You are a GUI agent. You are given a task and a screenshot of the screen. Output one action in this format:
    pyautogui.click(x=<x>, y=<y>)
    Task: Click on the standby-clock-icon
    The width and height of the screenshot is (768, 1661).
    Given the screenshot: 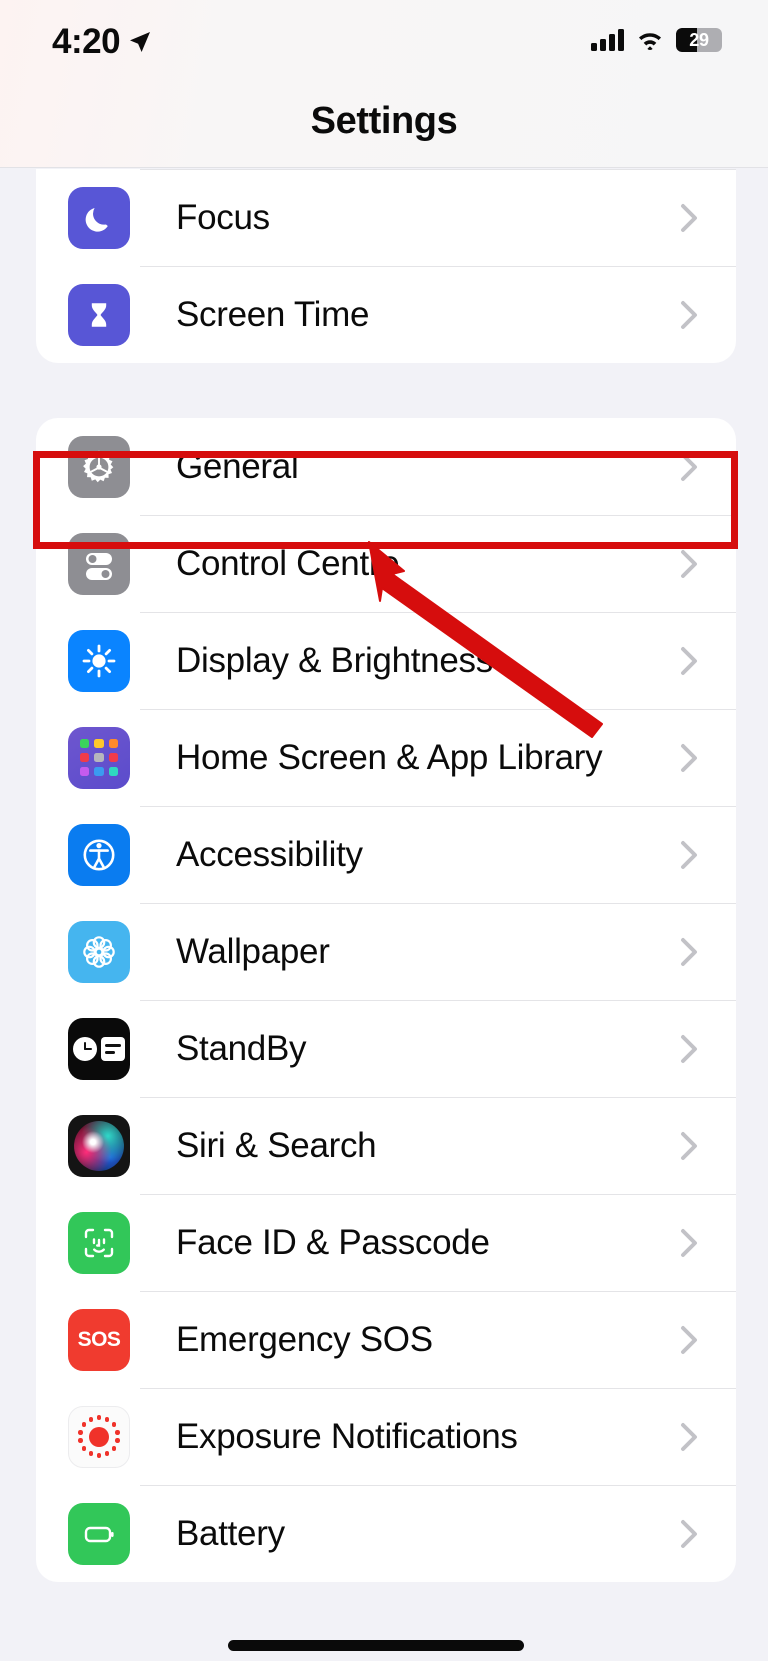 What is the action you would take?
    pyautogui.click(x=99, y=1048)
    